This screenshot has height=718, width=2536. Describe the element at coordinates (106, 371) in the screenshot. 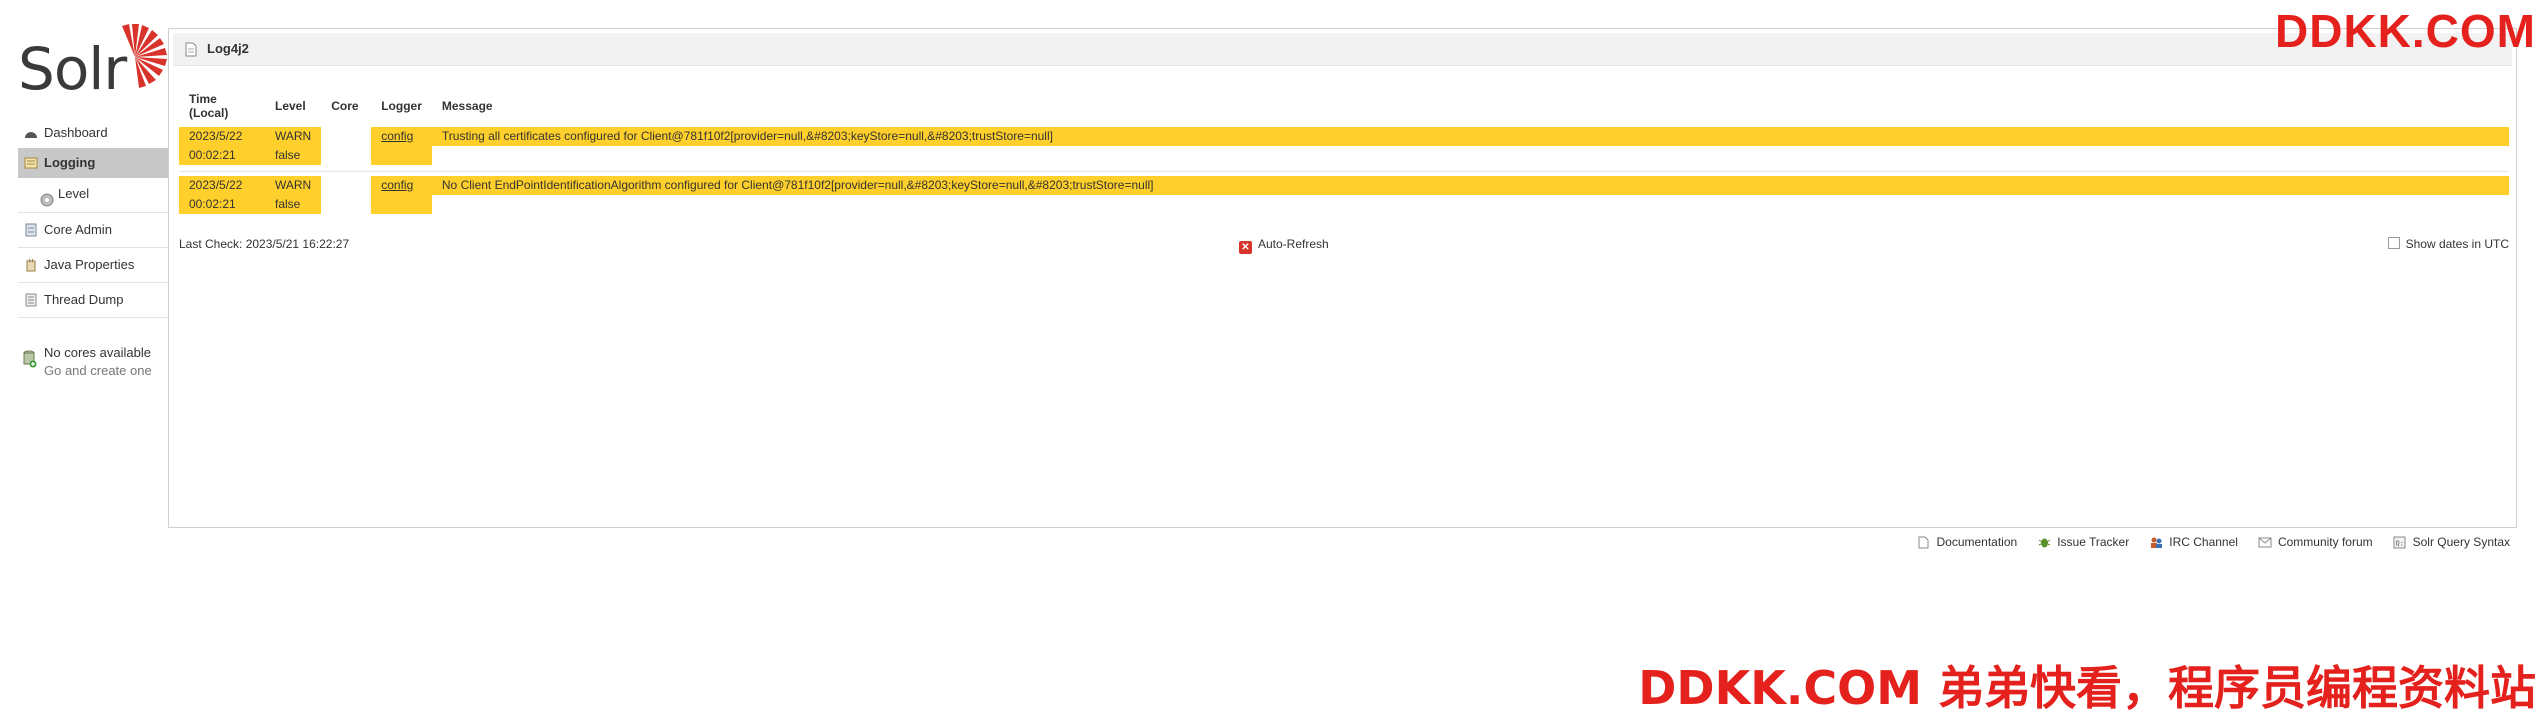

I see `create-core-link: Go and create one` at that location.